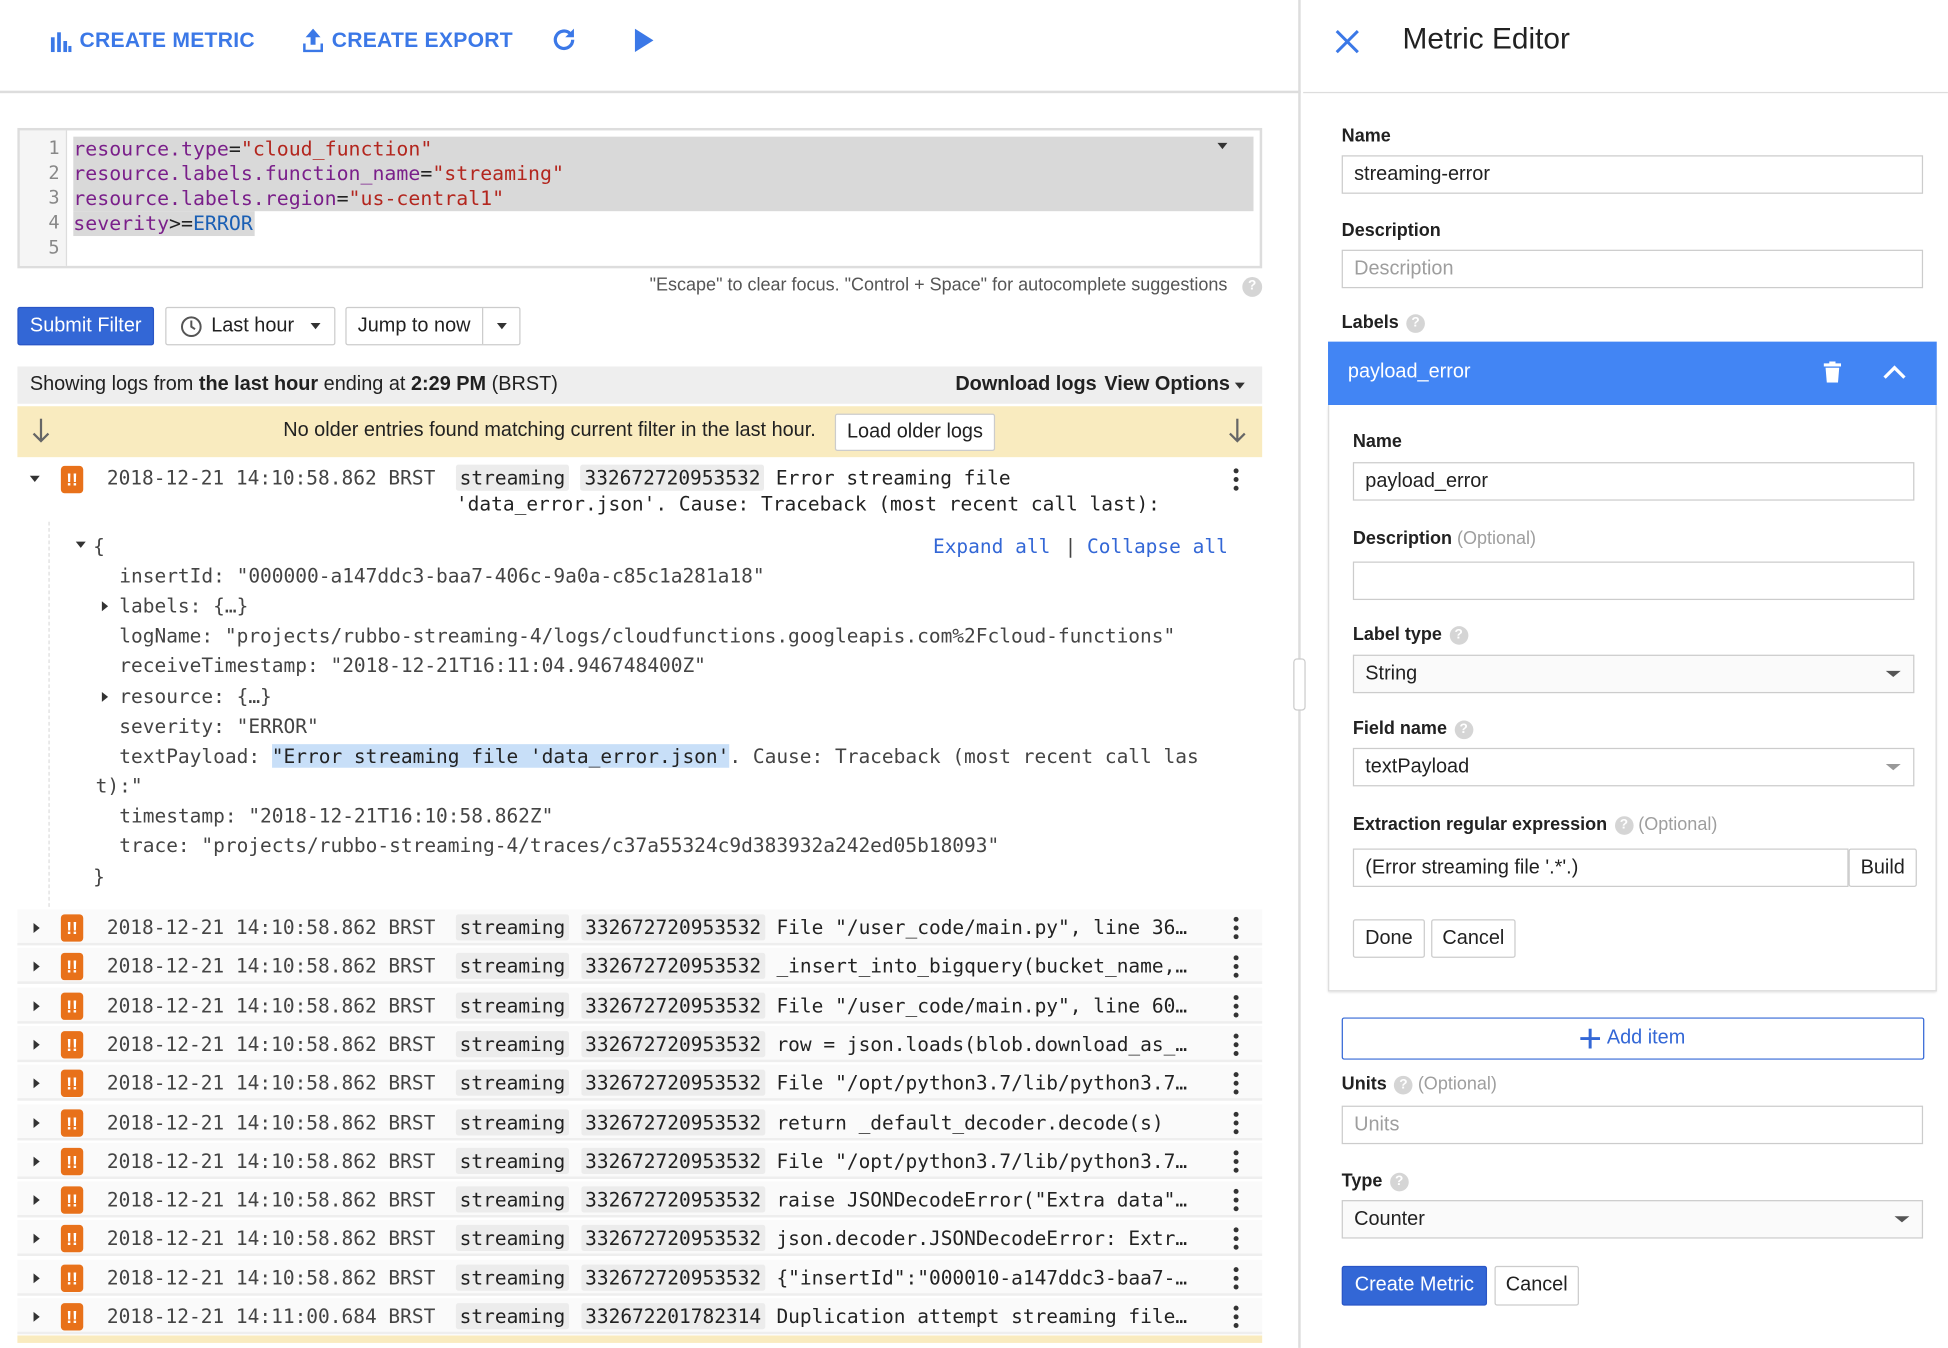  Describe the element at coordinates (1632, 1125) in the screenshot. I see `units-input: Units` at that location.